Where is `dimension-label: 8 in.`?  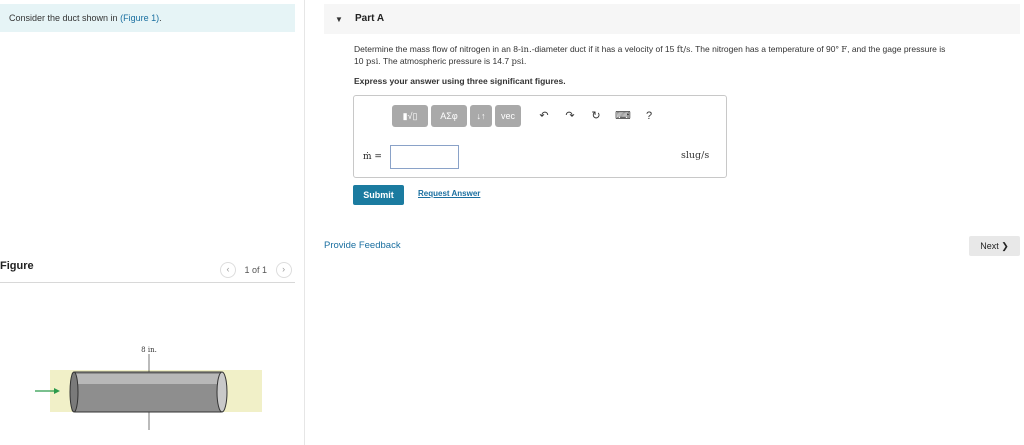
dimension-label: 8 in. is located at coordinates (149, 350).